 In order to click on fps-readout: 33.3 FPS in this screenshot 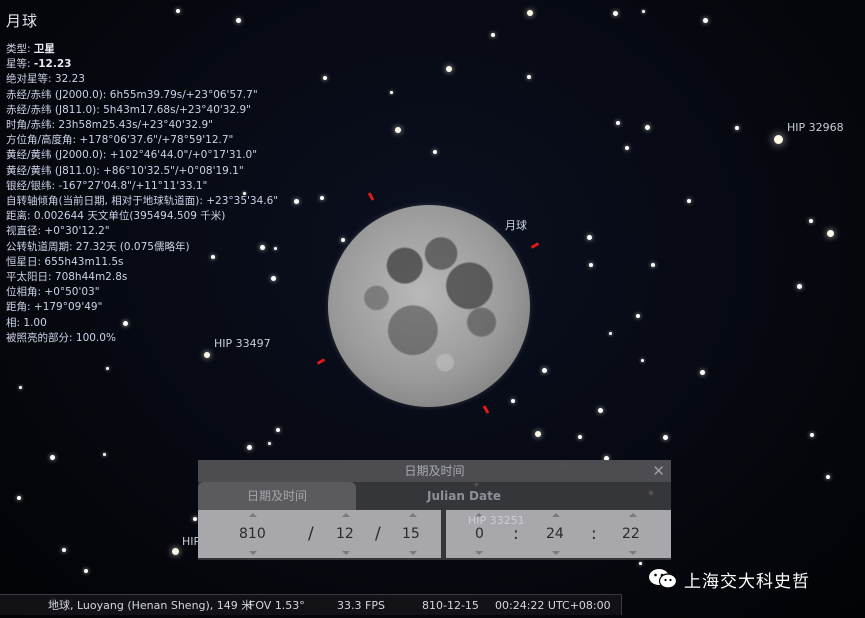, I will do `click(361, 605)`.